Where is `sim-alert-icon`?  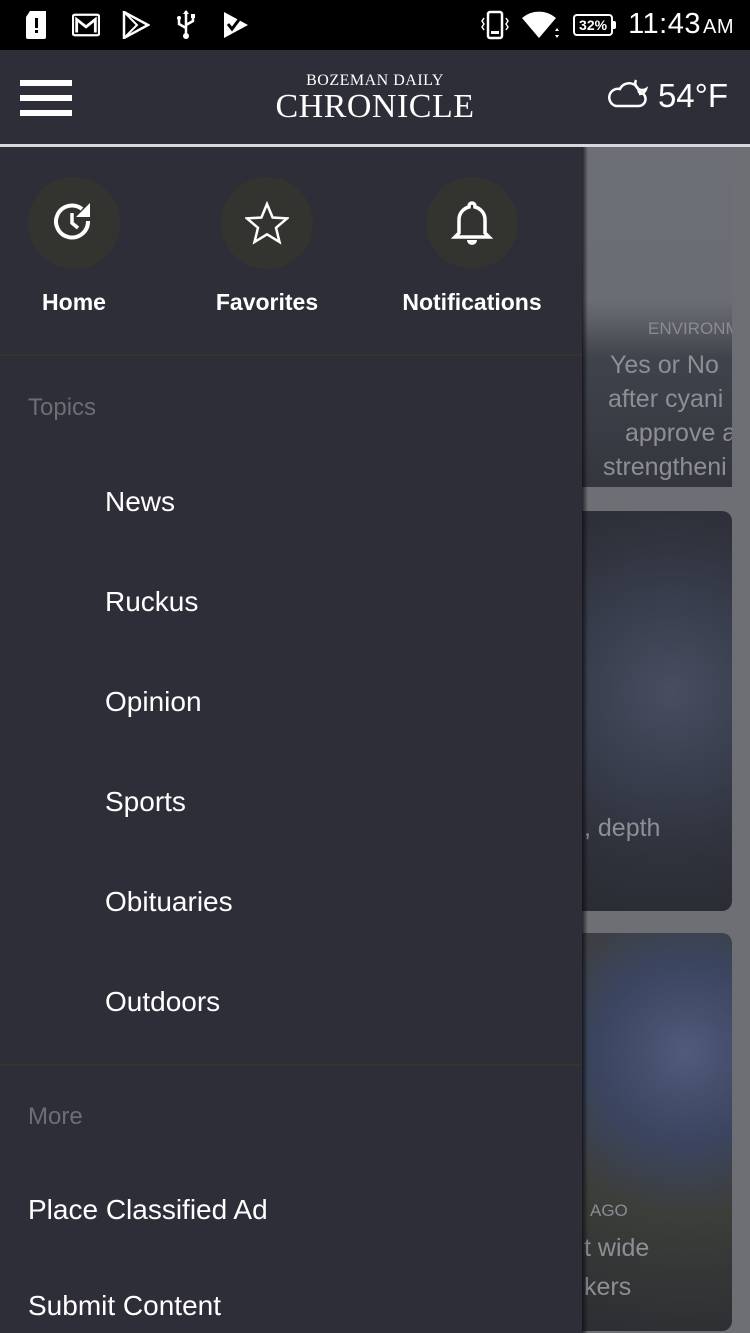 sim-alert-icon is located at coordinates (36, 25).